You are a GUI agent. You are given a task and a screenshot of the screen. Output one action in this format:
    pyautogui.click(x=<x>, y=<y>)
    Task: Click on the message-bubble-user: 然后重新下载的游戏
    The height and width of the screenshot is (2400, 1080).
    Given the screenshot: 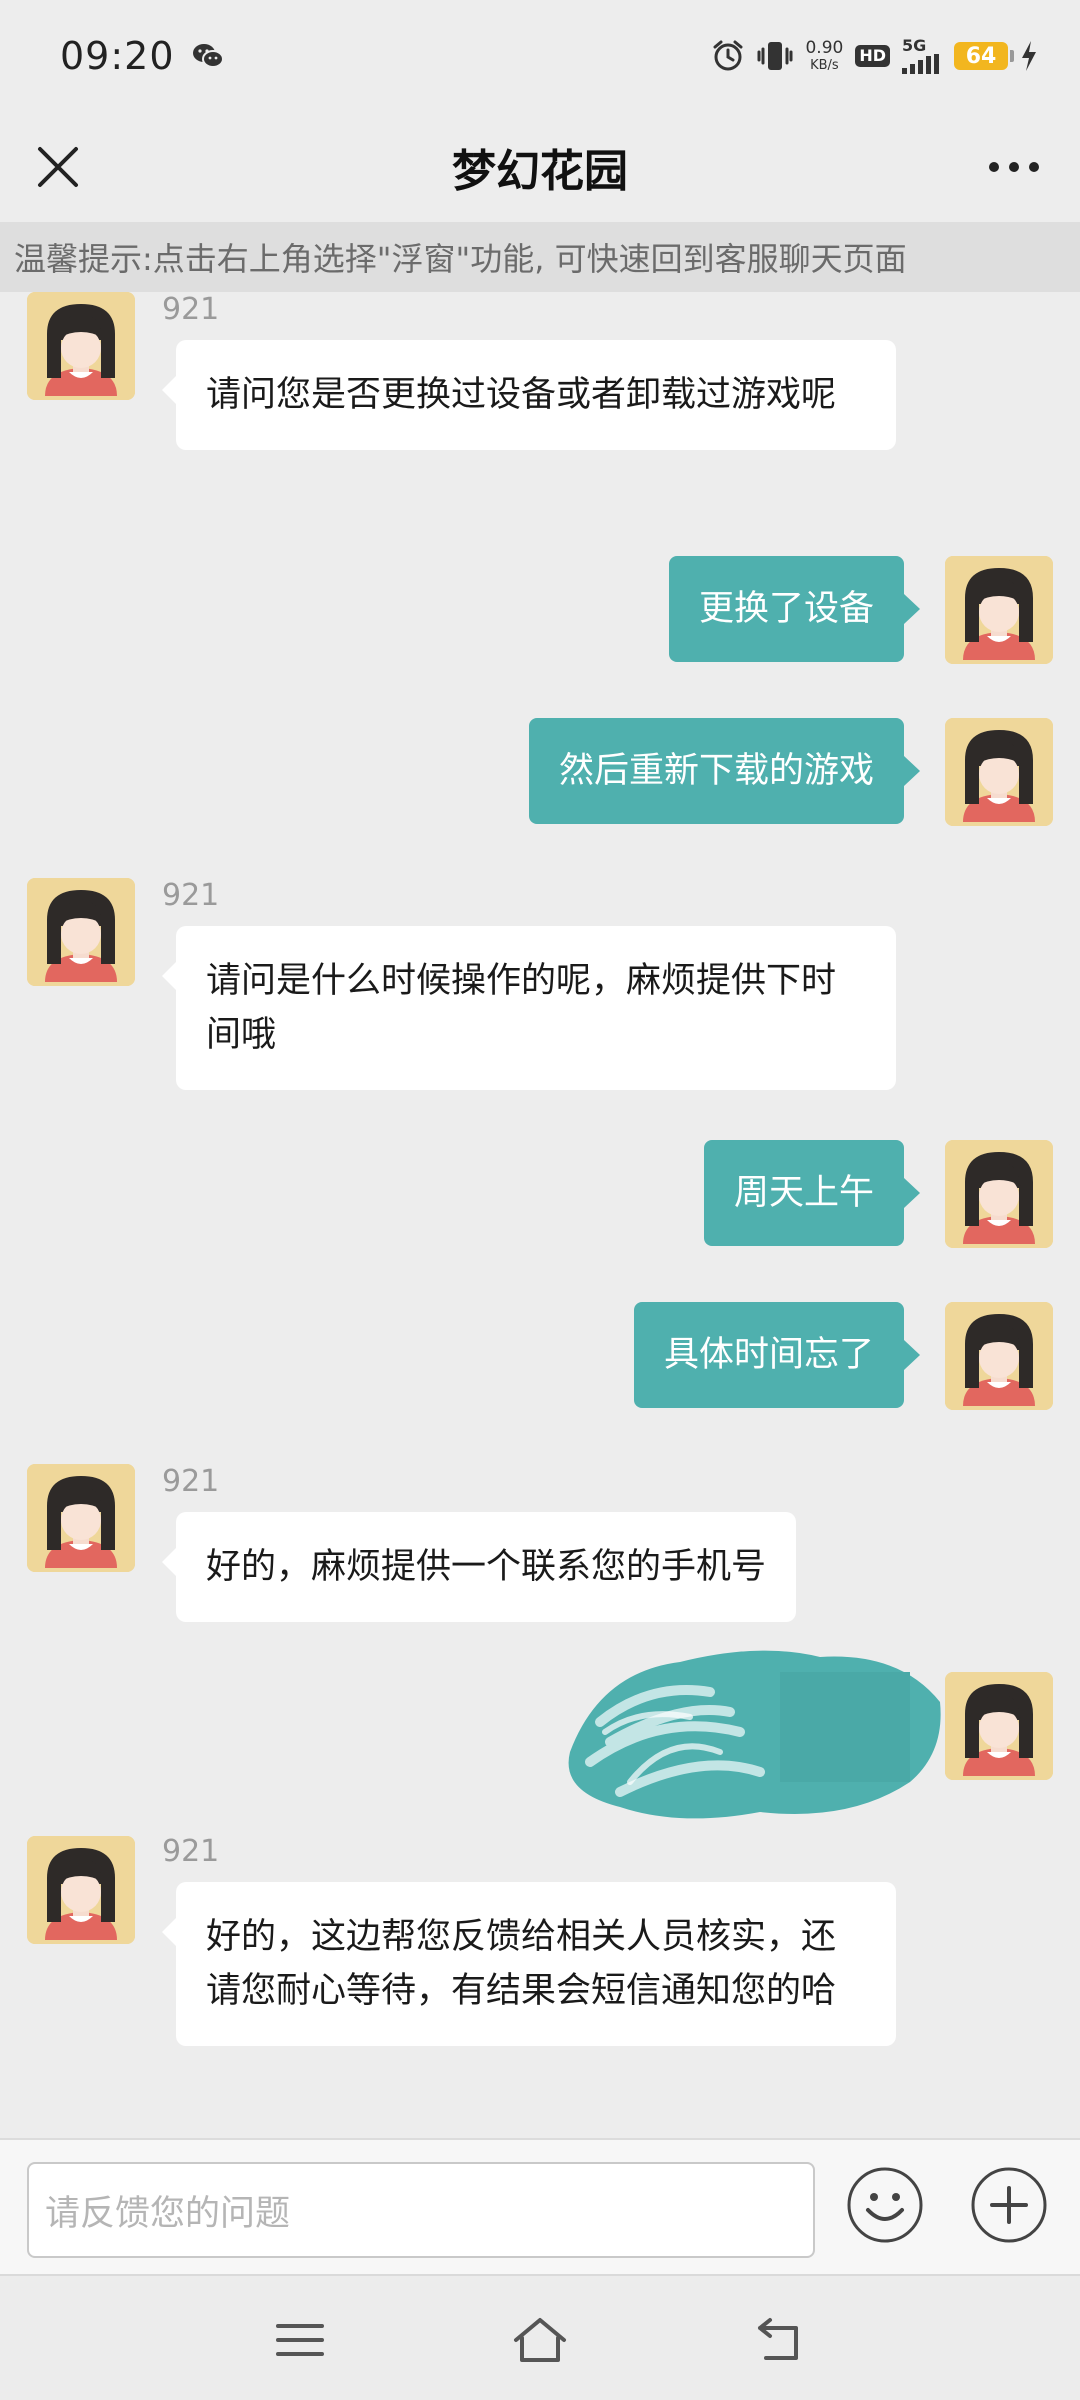 What is the action you would take?
    pyautogui.click(x=724, y=771)
    